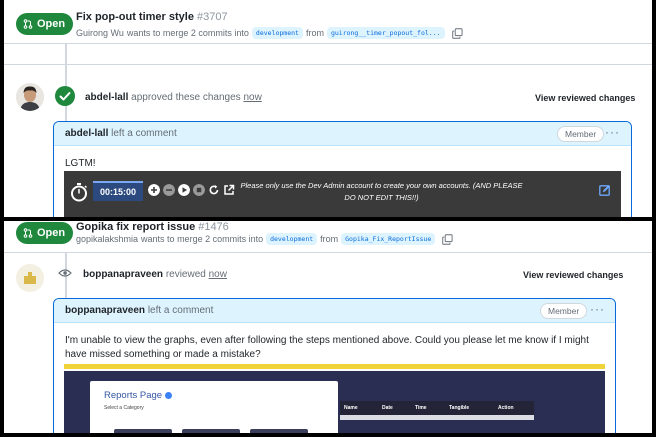 The height and width of the screenshot is (437, 656). Describe the element at coordinates (106, 97) in the screenshot. I see `event-user: abdel-lall` at that location.